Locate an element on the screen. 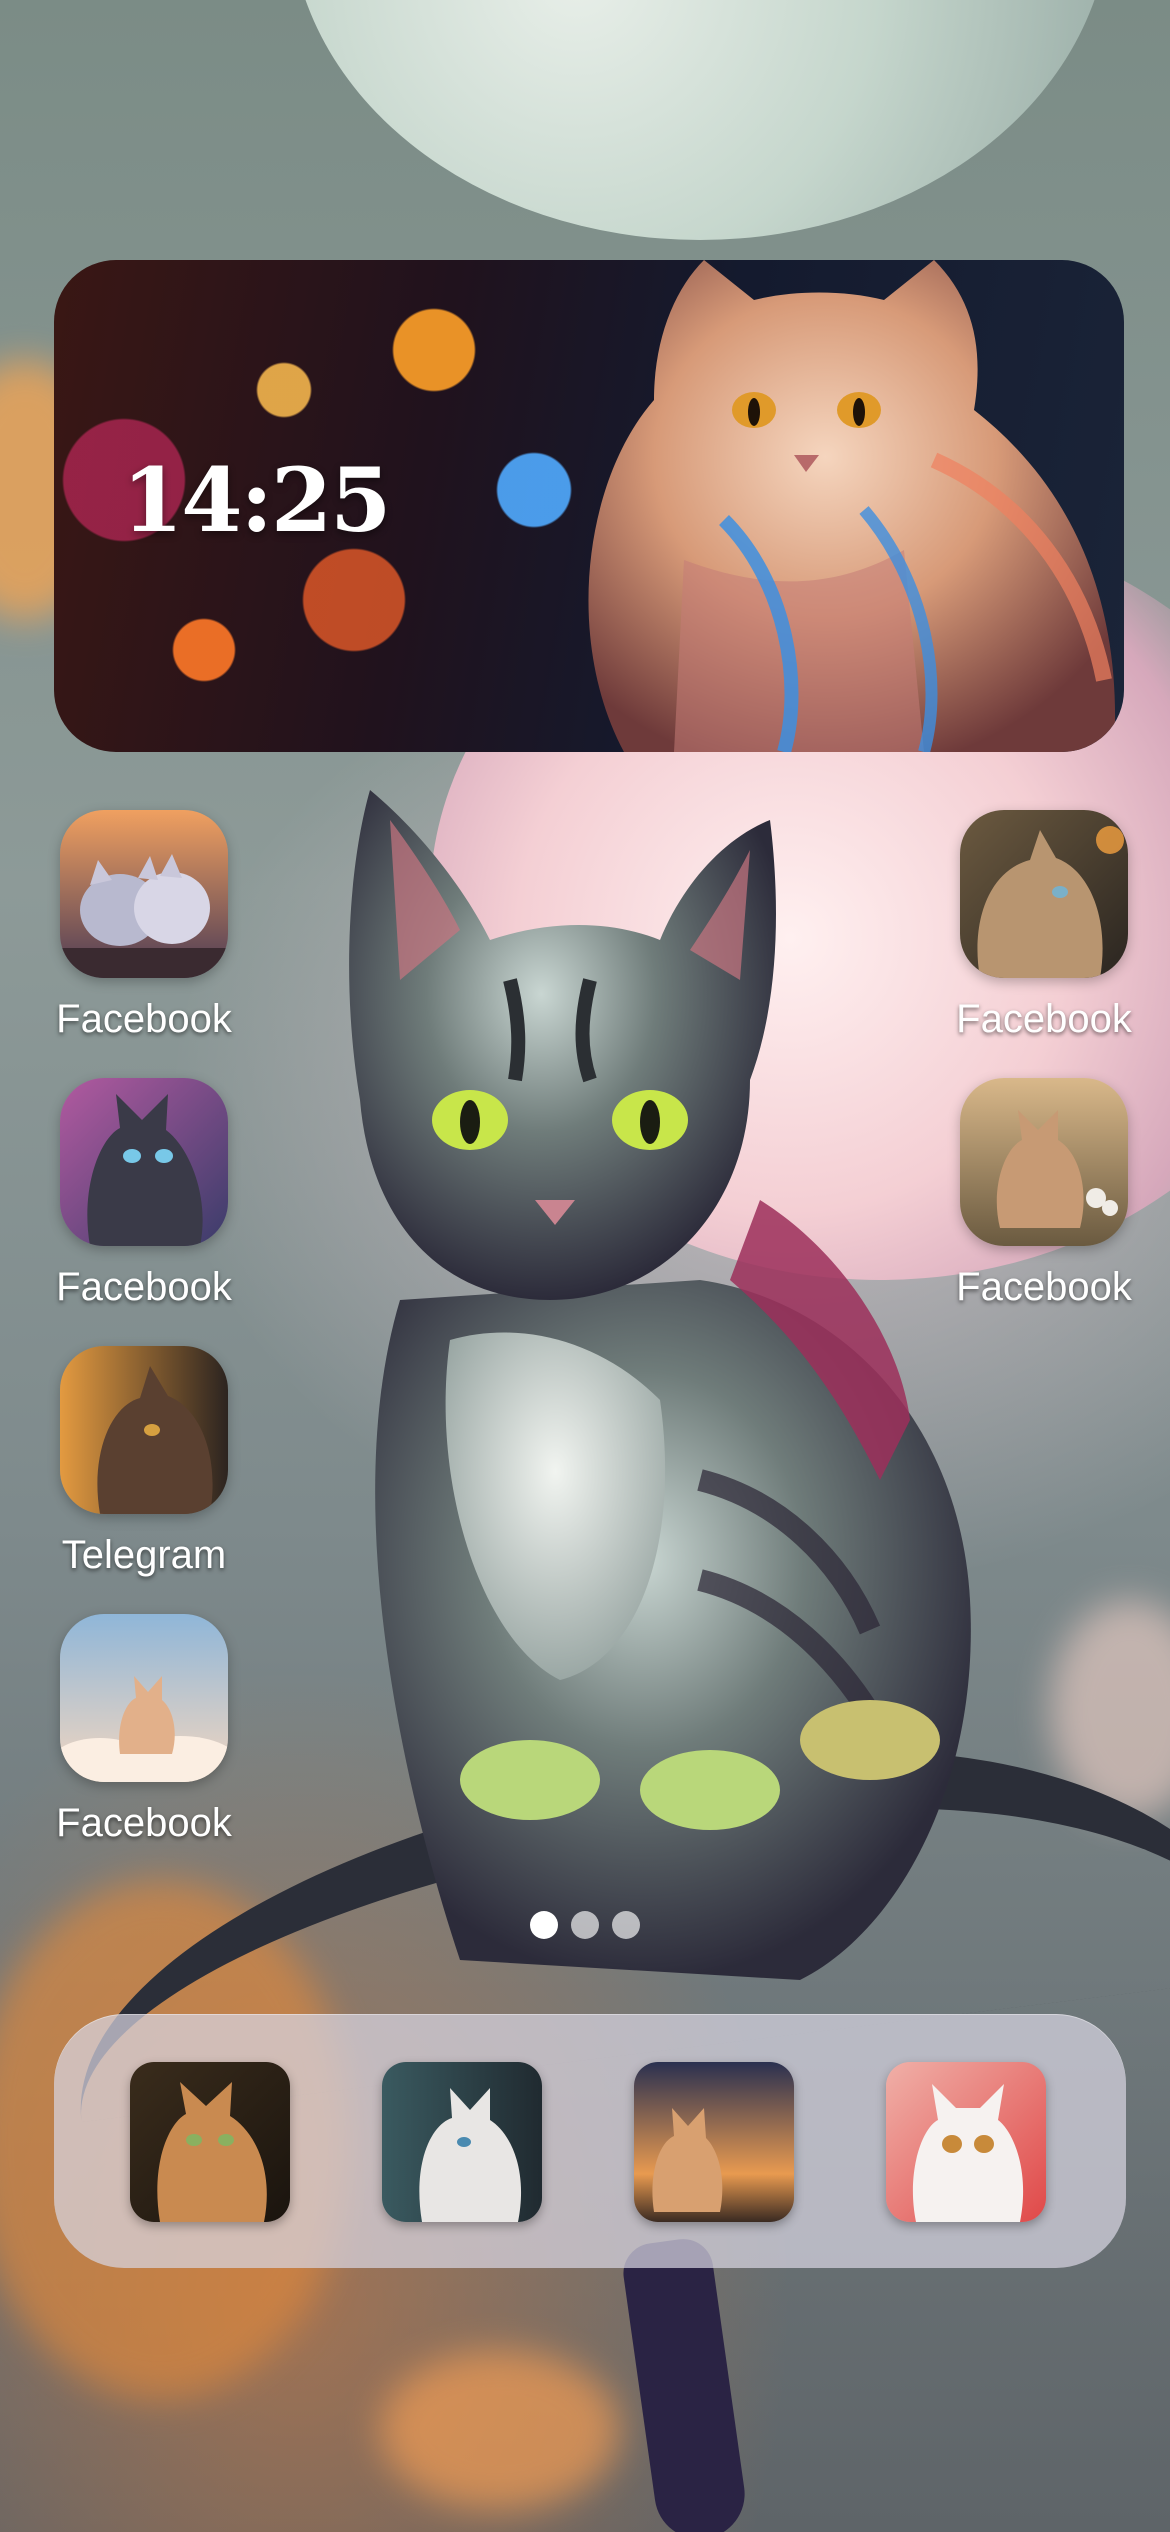 The height and width of the screenshot is (2532, 1170). fluffy-cat-photo is located at coordinates (852, 506).